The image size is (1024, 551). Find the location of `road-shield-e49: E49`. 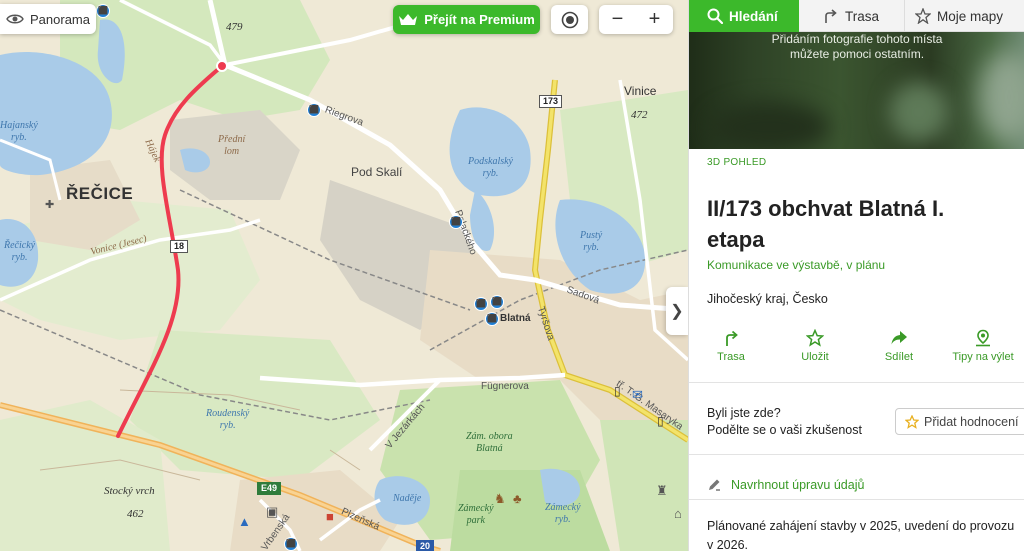

road-shield-e49: E49 is located at coordinates (269, 488).